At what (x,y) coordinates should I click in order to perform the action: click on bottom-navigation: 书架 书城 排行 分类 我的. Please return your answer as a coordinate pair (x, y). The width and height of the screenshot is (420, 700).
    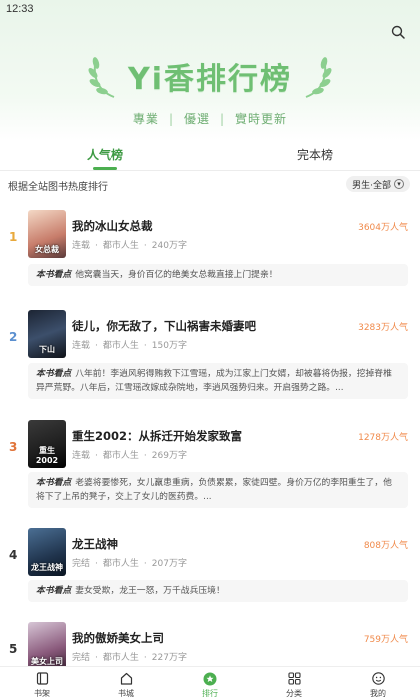
    Looking at the image, I should click on (210, 683).